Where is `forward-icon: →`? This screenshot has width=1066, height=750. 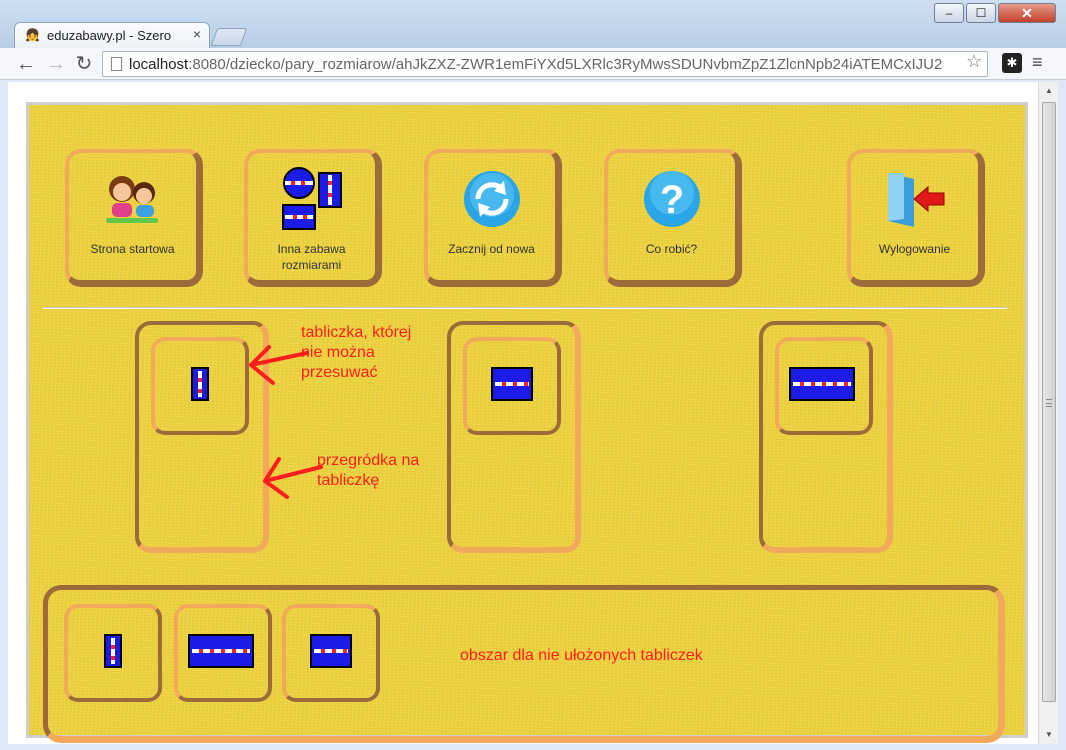
forward-icon: → is located at coordinates (56, 64).